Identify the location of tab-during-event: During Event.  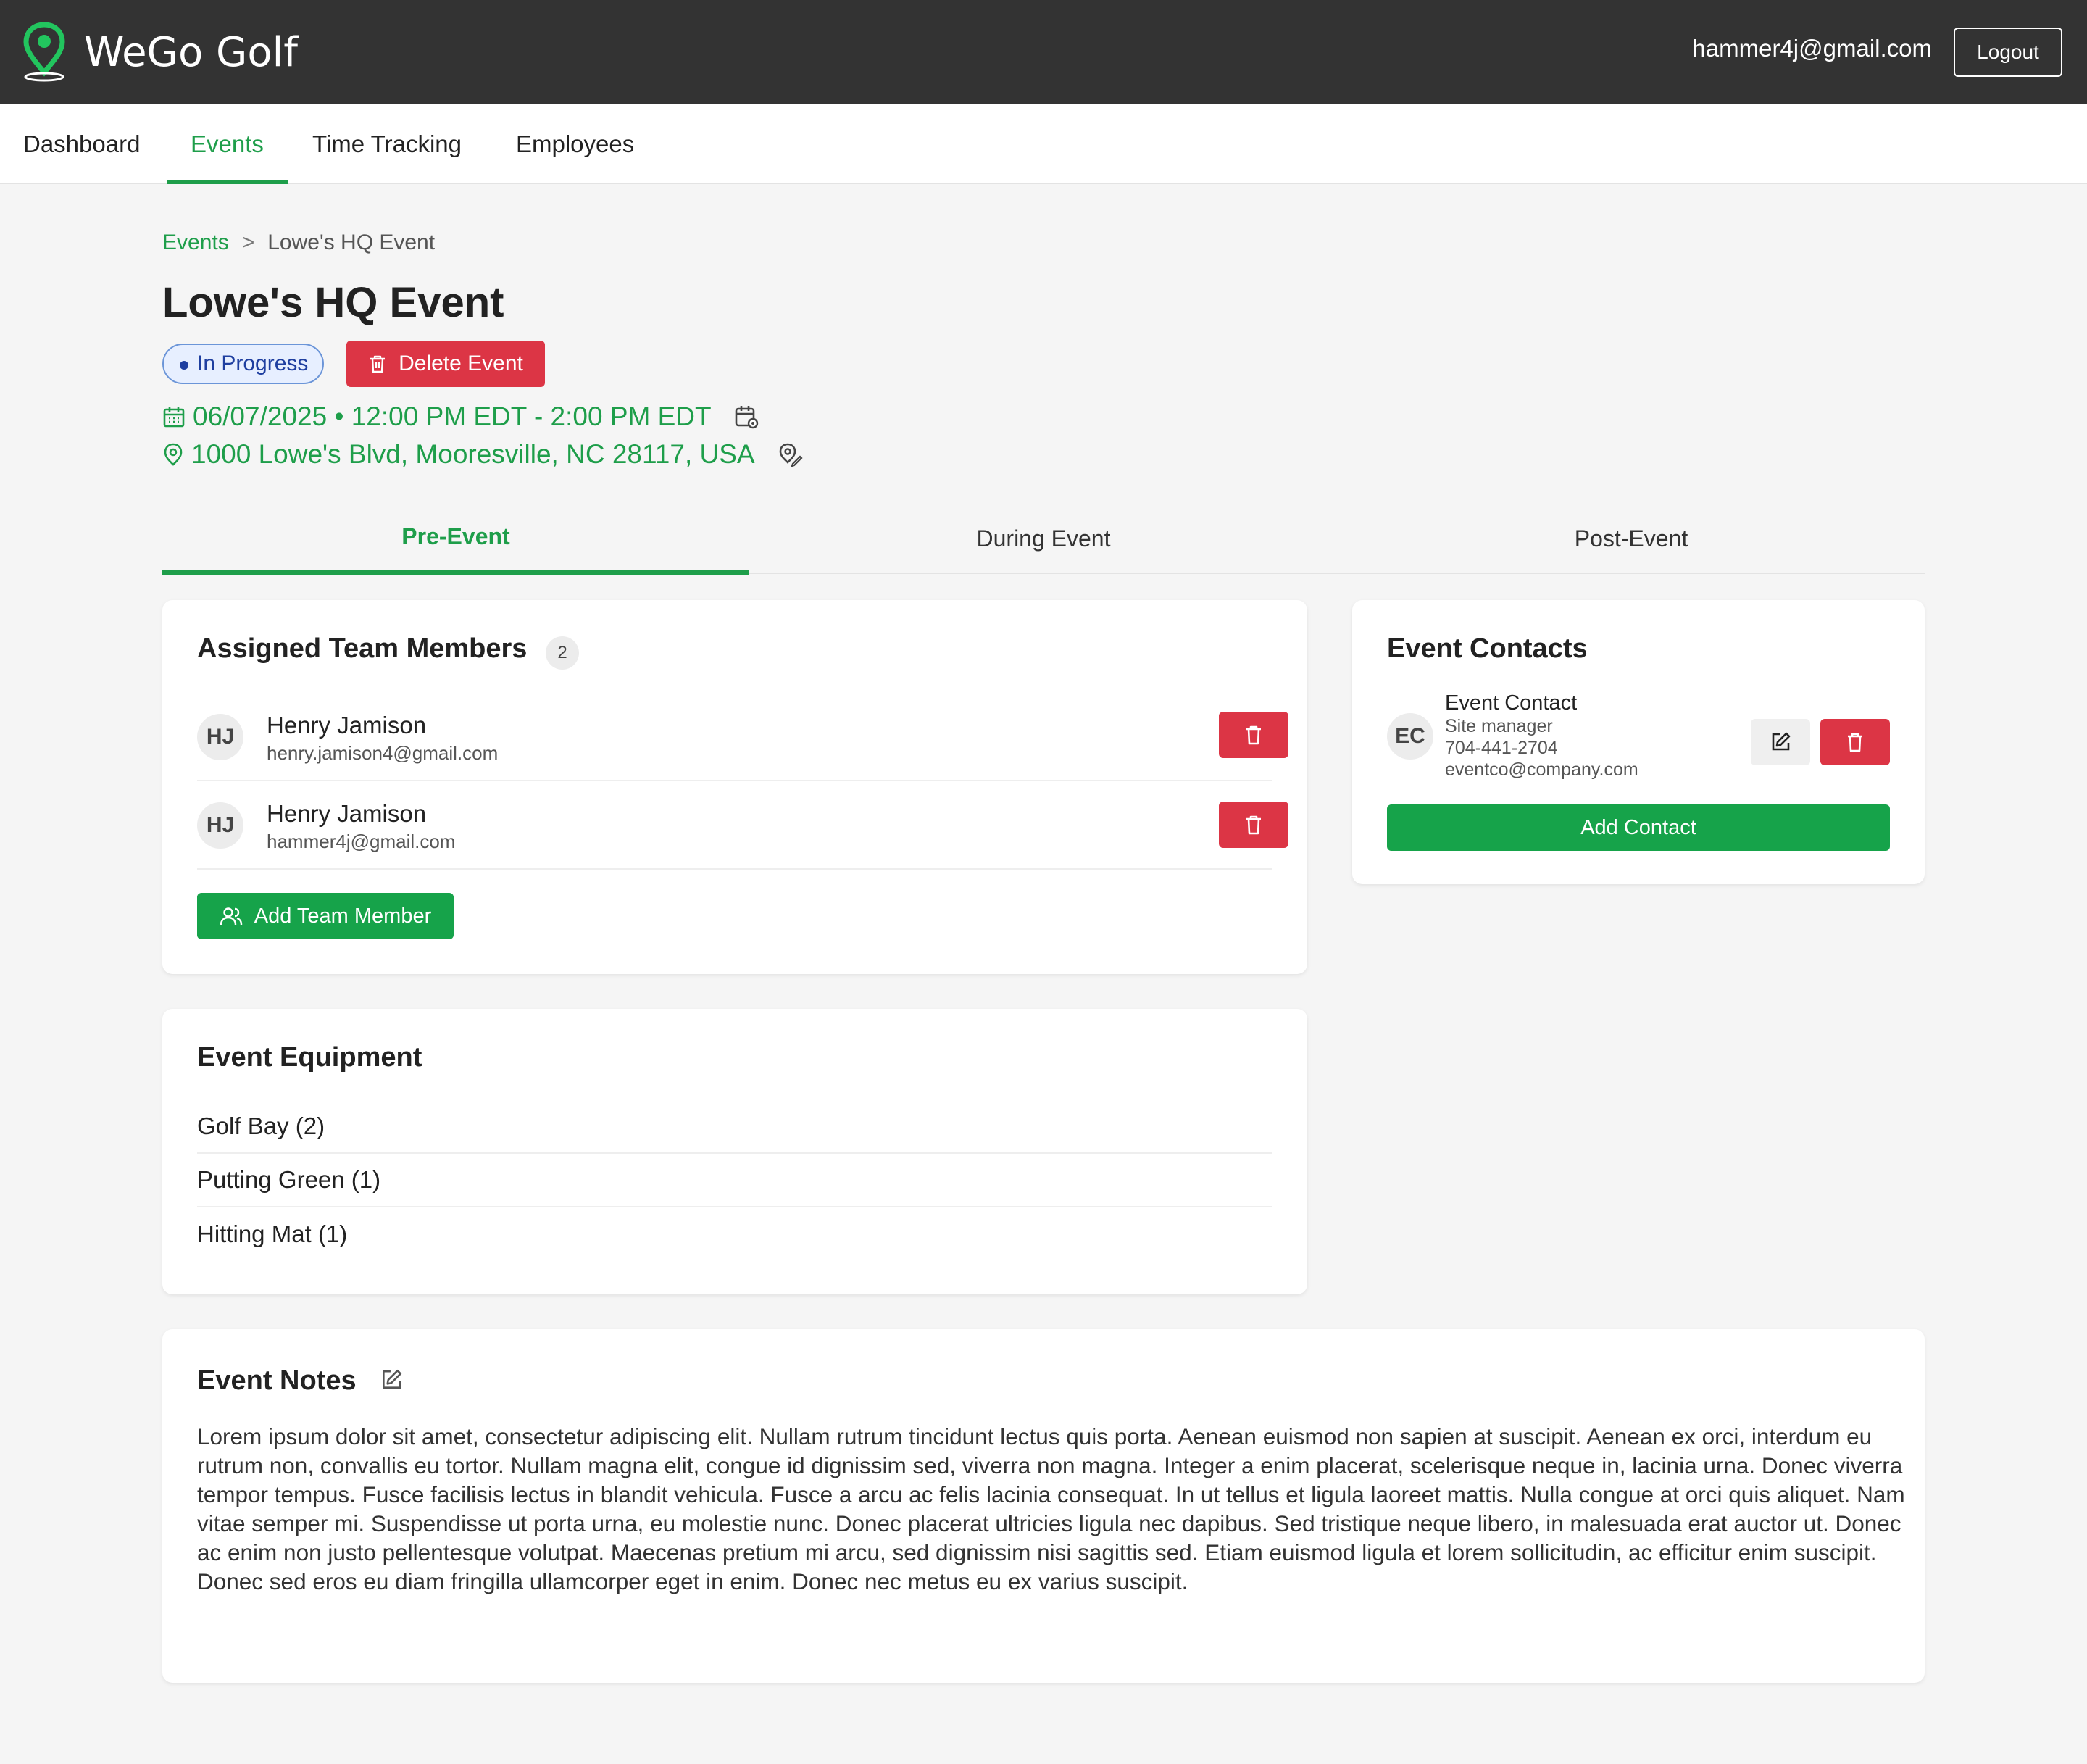
(1043, 538).